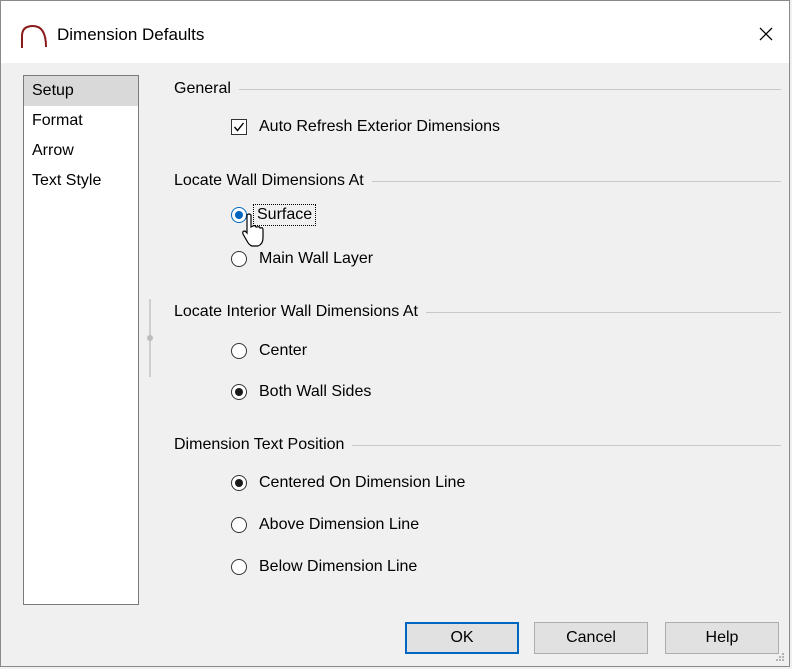 The height and width of the screenshot is (669, 792). I want to click on radio-main-wall-layer: Main Wall Layer, so click(302, 259).